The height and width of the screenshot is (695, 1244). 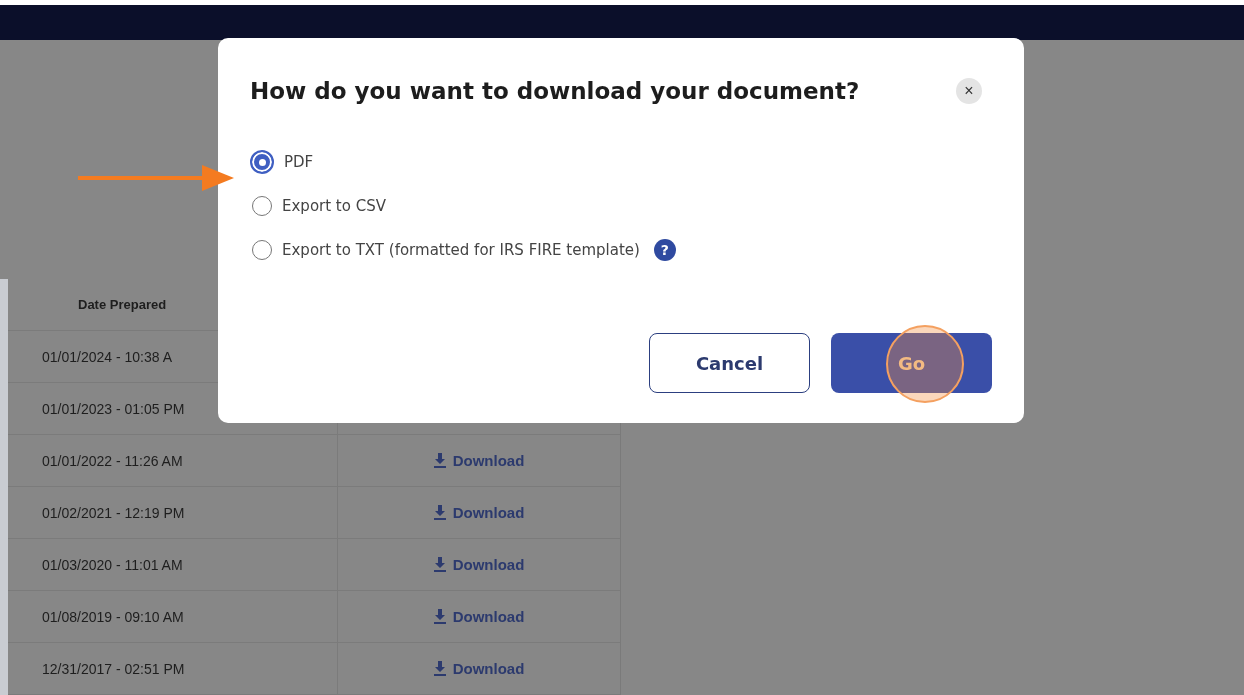 What do you see at coordinates (173, 564) in the screenshot?
I see `table-cell: 01/03/2020 - 11:01 AM` at bounding box center [173, 564].